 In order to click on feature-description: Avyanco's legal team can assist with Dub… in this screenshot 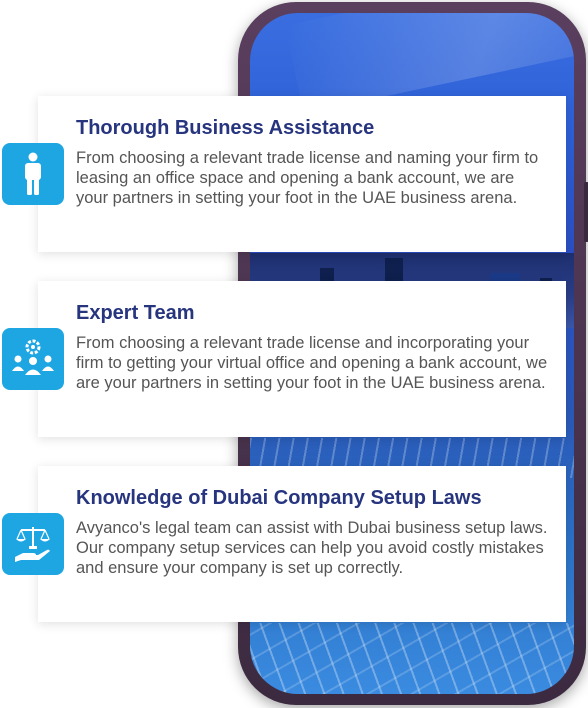, I will do `click(312, 548)`.